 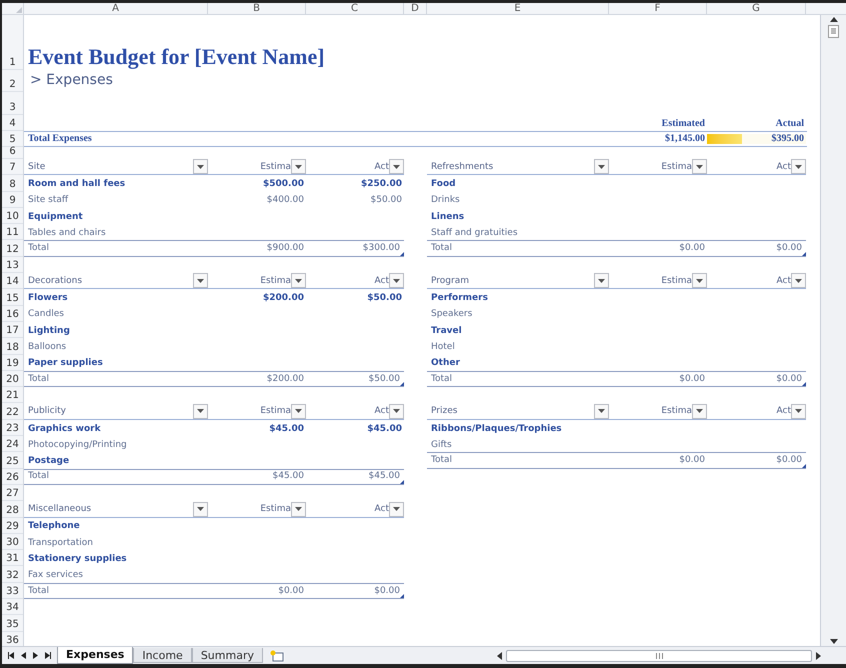 What do you see at coordinates (277, 656) in the screenshot?
I see `insert-sheet-icon` at bounding box center [277, 656].